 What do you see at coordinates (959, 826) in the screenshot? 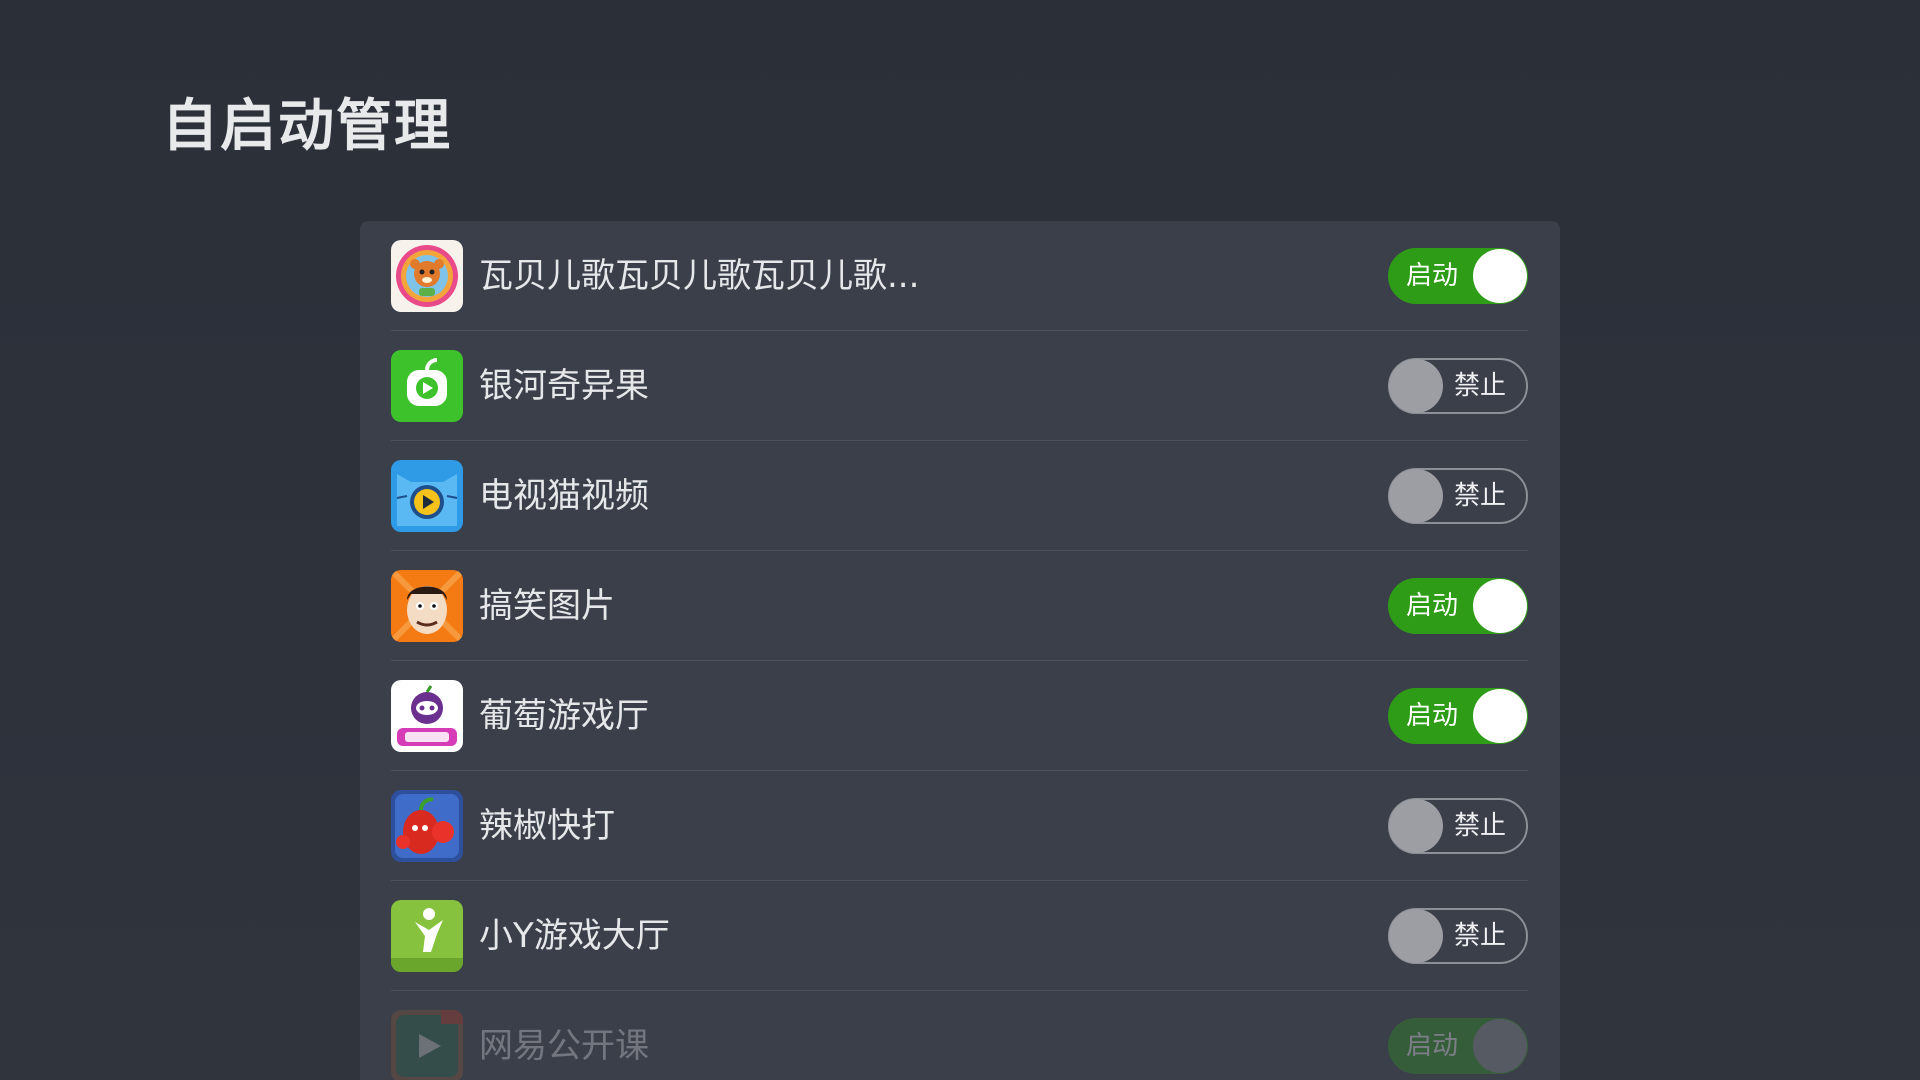
I see `list-item: 辣椒快打 禁止` at bounding box center [959, 826].